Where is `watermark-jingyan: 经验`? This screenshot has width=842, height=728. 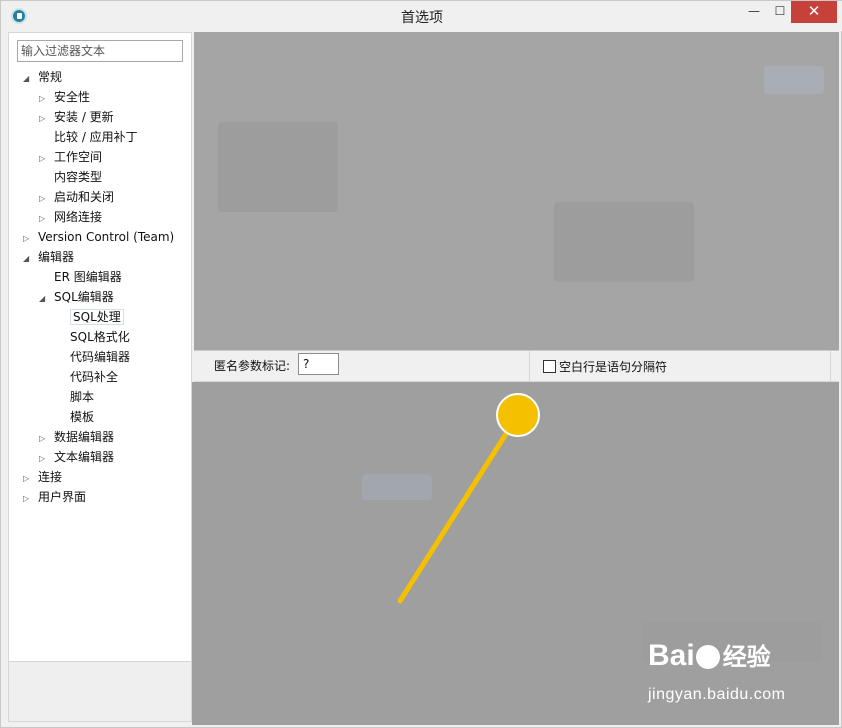
watermark-jingyan: 经验 is located at coordinates (746, 657).